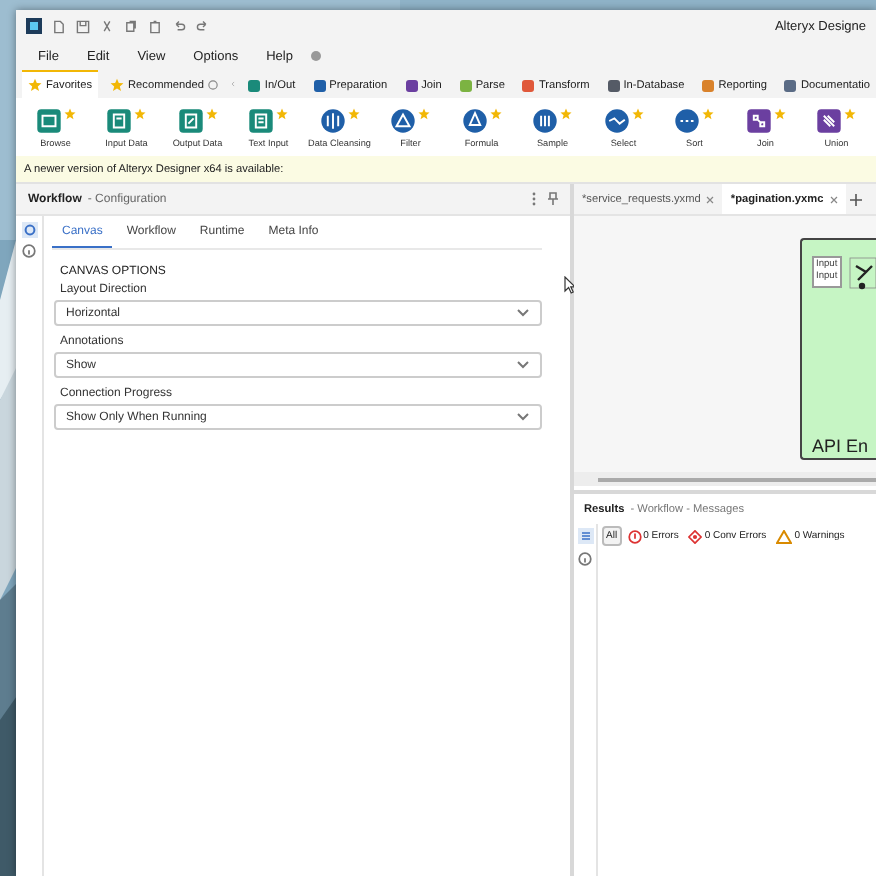 The image size is (876, 876). What do you see at coordinates (855, 199) in the screenshot?
I see `add-tab-icon` at bounding box center [855, 199].